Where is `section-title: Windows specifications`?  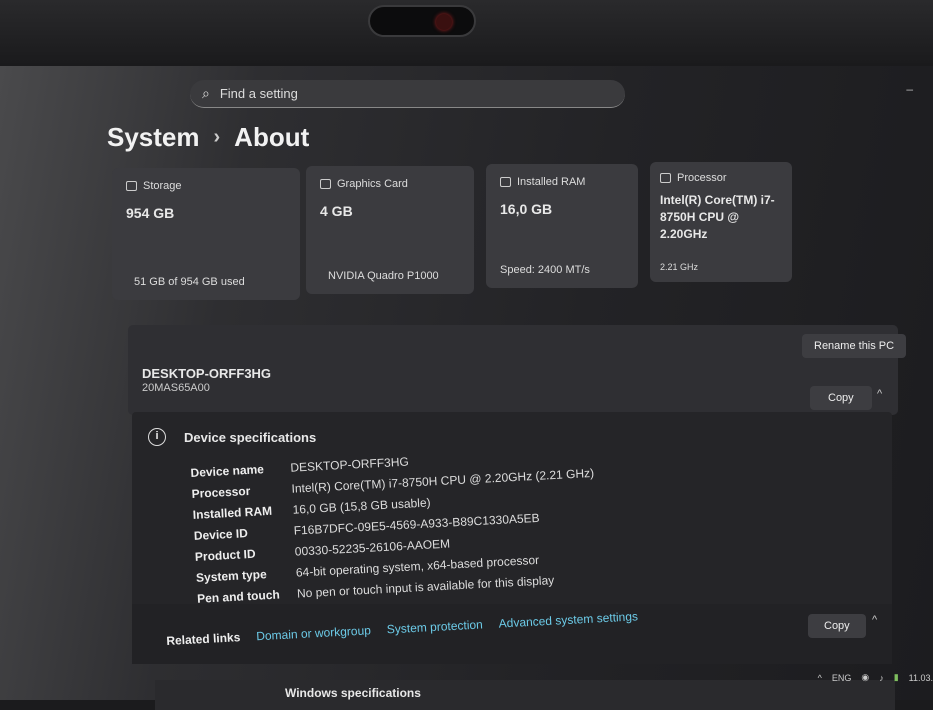 section-title: Windows specifications is located at coordinates (353, 693).